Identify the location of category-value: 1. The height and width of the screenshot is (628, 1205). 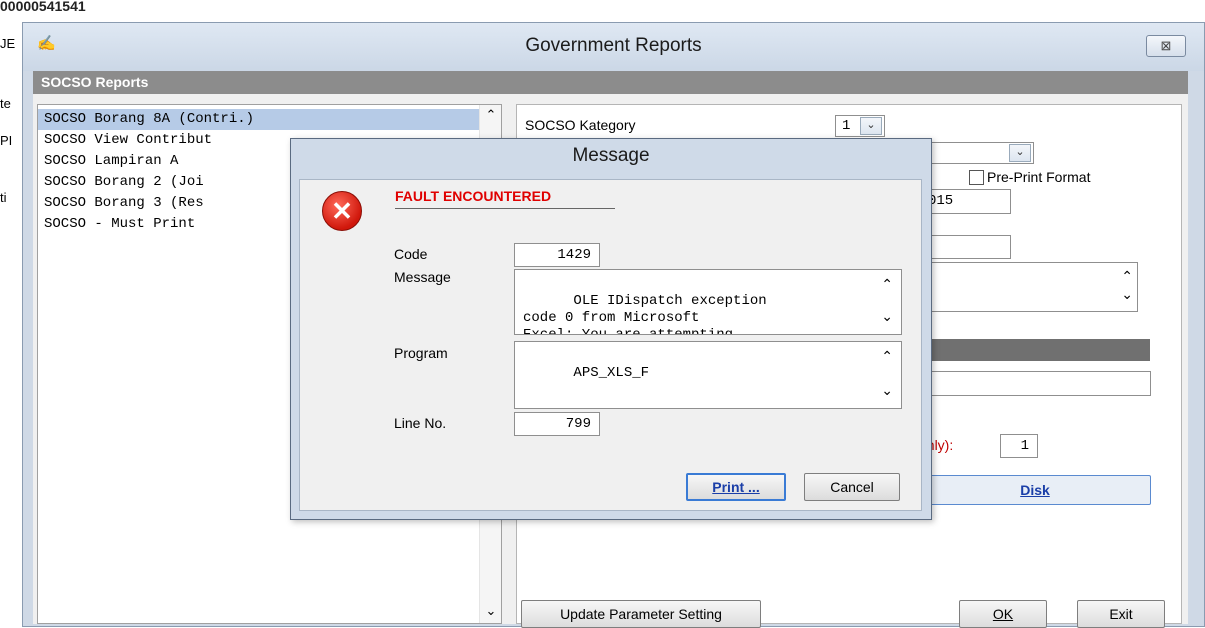
(846, 126).